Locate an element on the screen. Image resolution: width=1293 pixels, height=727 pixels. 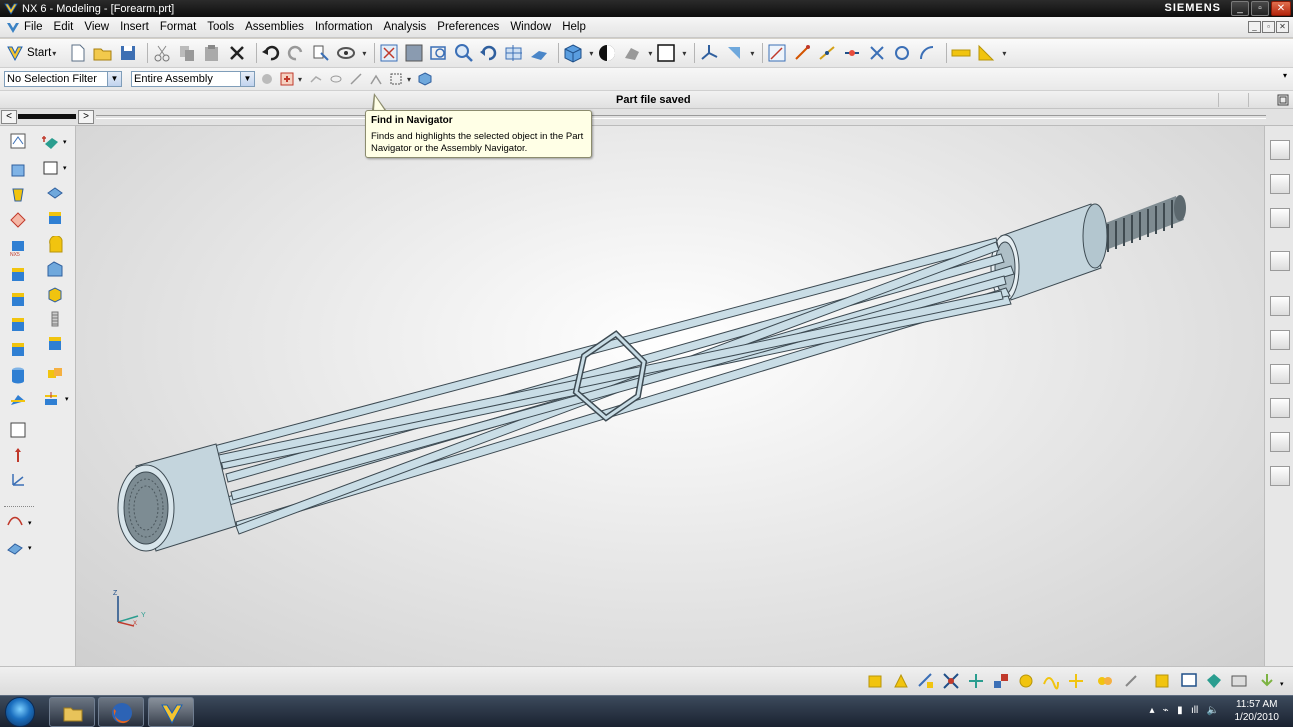
menu-edit: Edit is located at coordinates (64, 27).